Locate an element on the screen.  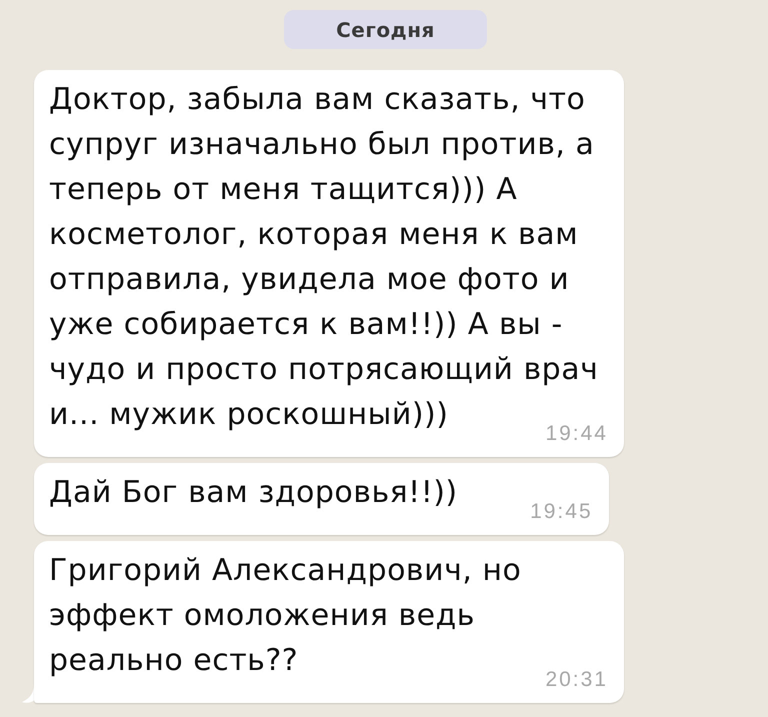
message-time: 20:31 is located at coordinates (576, 680).